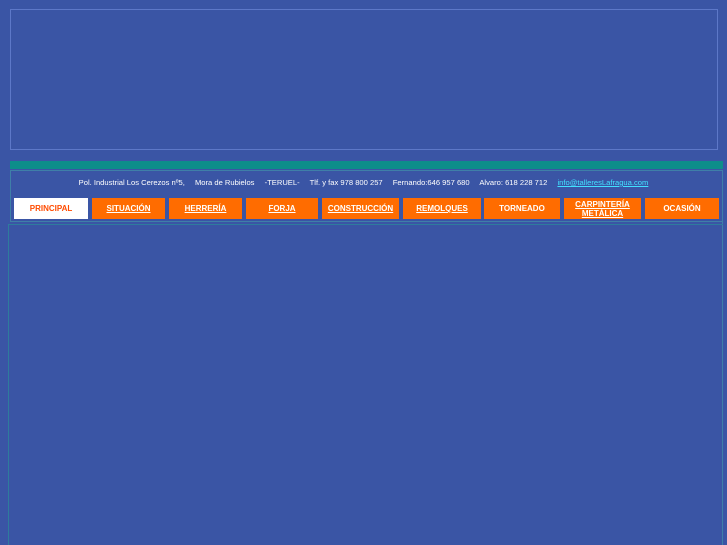  I want to click on nav-herreria: HERRERÍA, so click(205, 208).